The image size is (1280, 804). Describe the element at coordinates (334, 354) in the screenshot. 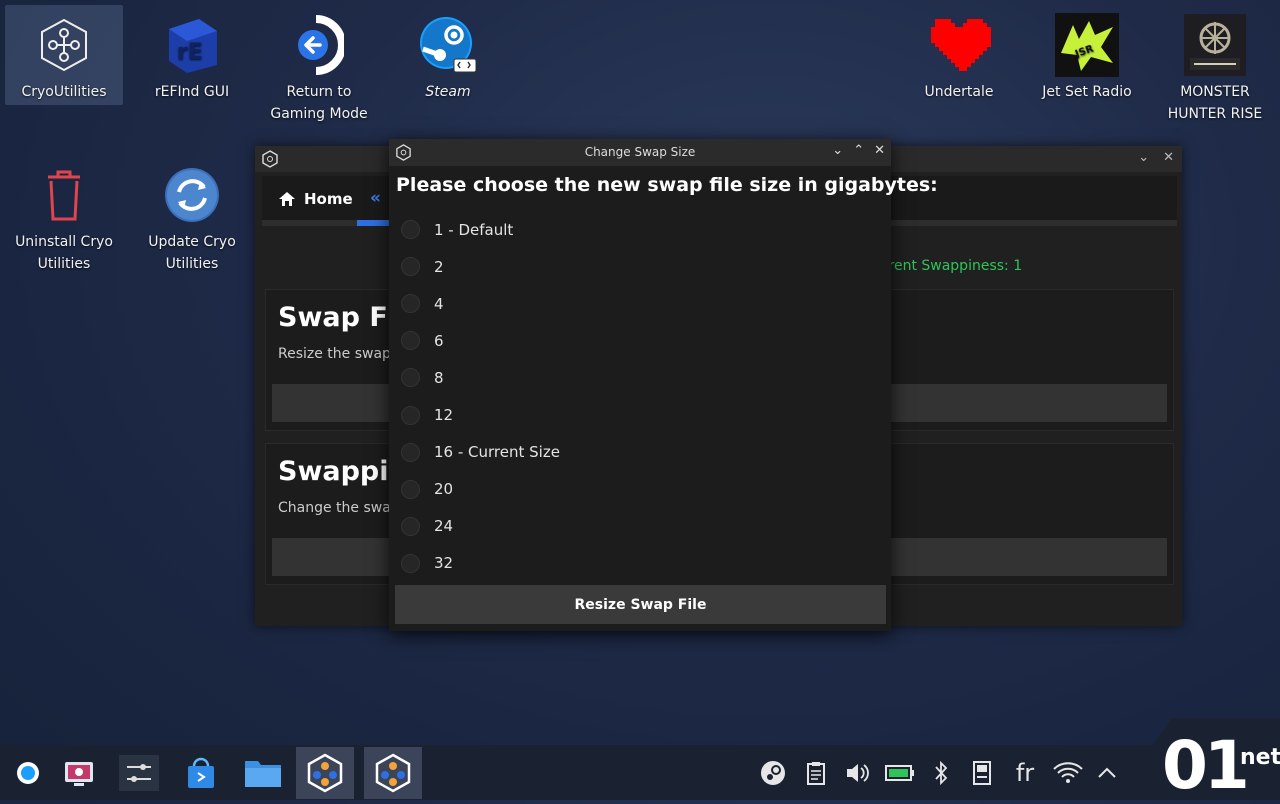

I see `card-description: Resize the swap` at that location.